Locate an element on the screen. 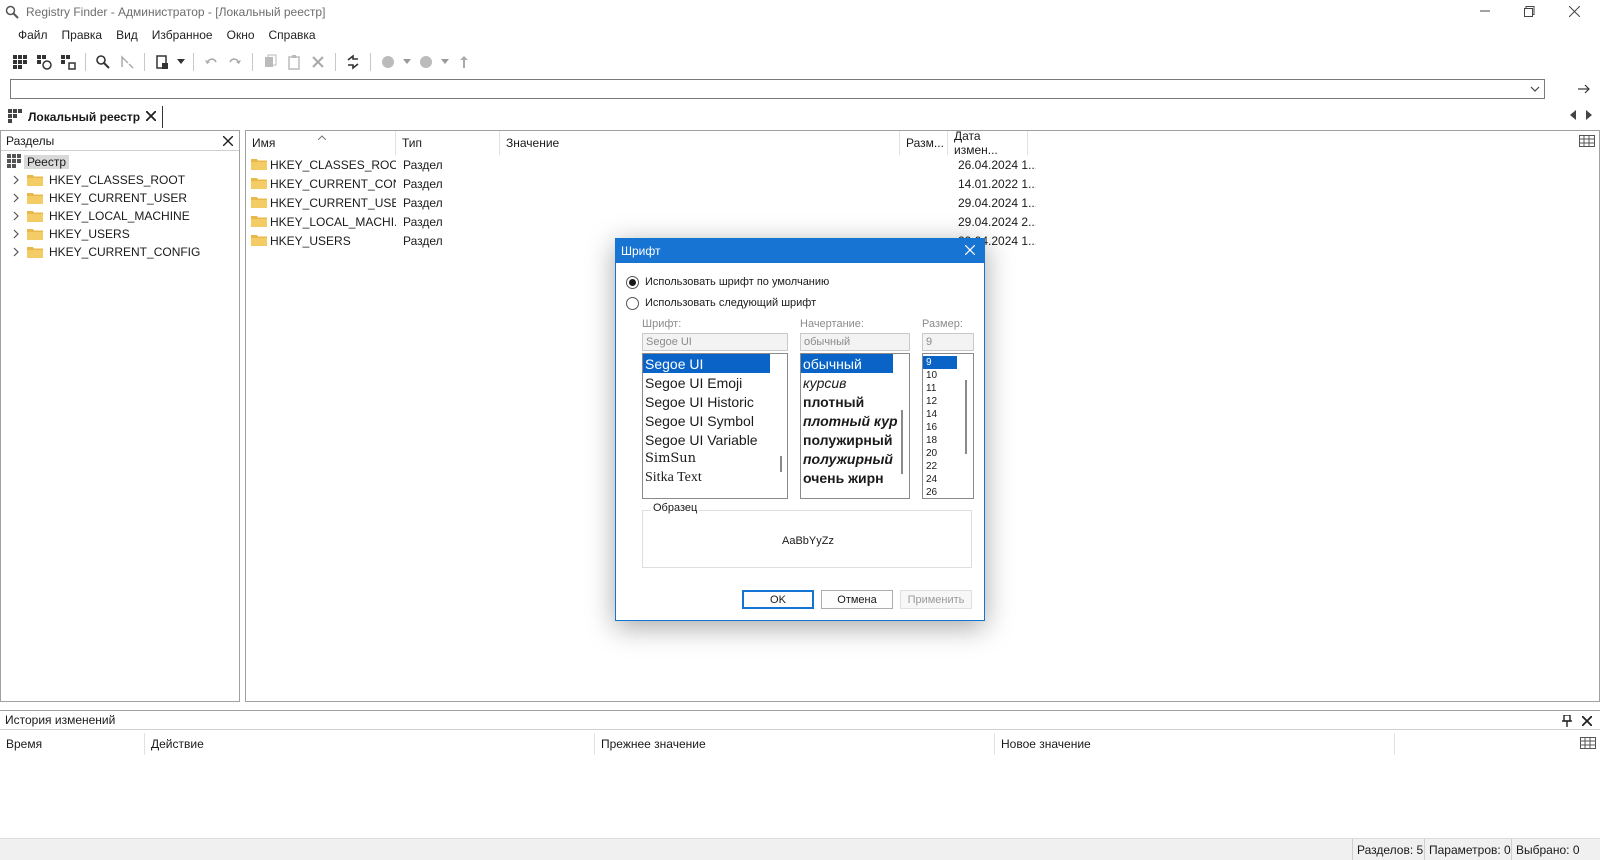 This screenshot has height=860, width=1600. tree-item: HKEY_CLASSES_ROOT is located at coordinates (120, 180).